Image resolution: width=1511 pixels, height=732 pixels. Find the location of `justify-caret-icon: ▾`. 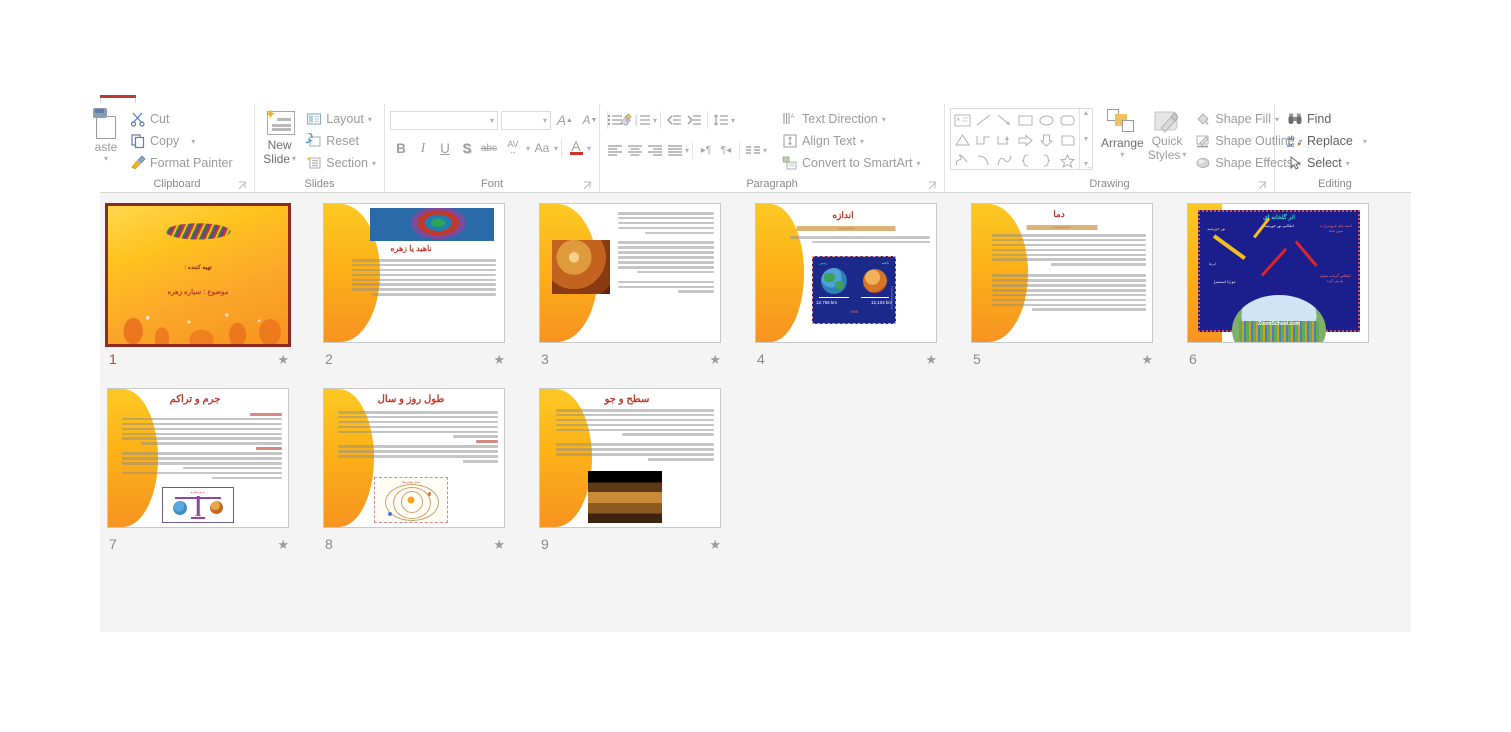

justify-caret-icon: ▾ is located at coordinates (687, 150).